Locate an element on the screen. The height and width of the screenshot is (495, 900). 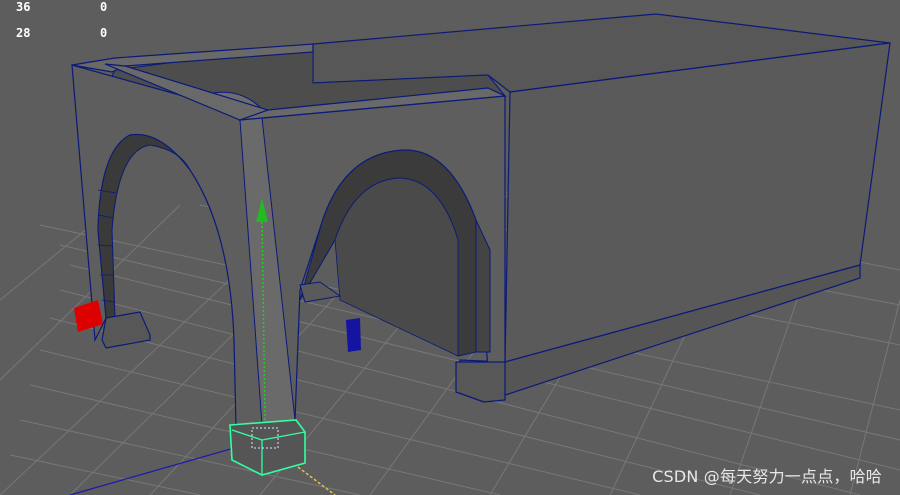
heads-up-display: 36 0 28 0 is located at coordinates (57, 23).